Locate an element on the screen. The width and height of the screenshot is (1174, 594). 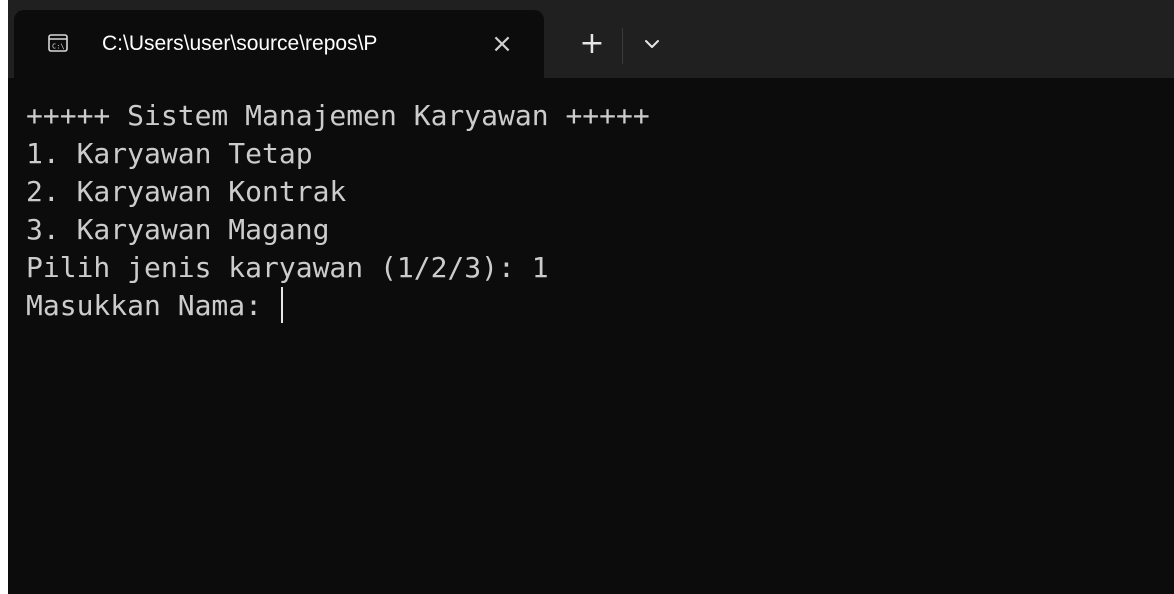
tab-console: C:\ C:\Users\user\source\repos\P × is located at coordinates (279, 44).